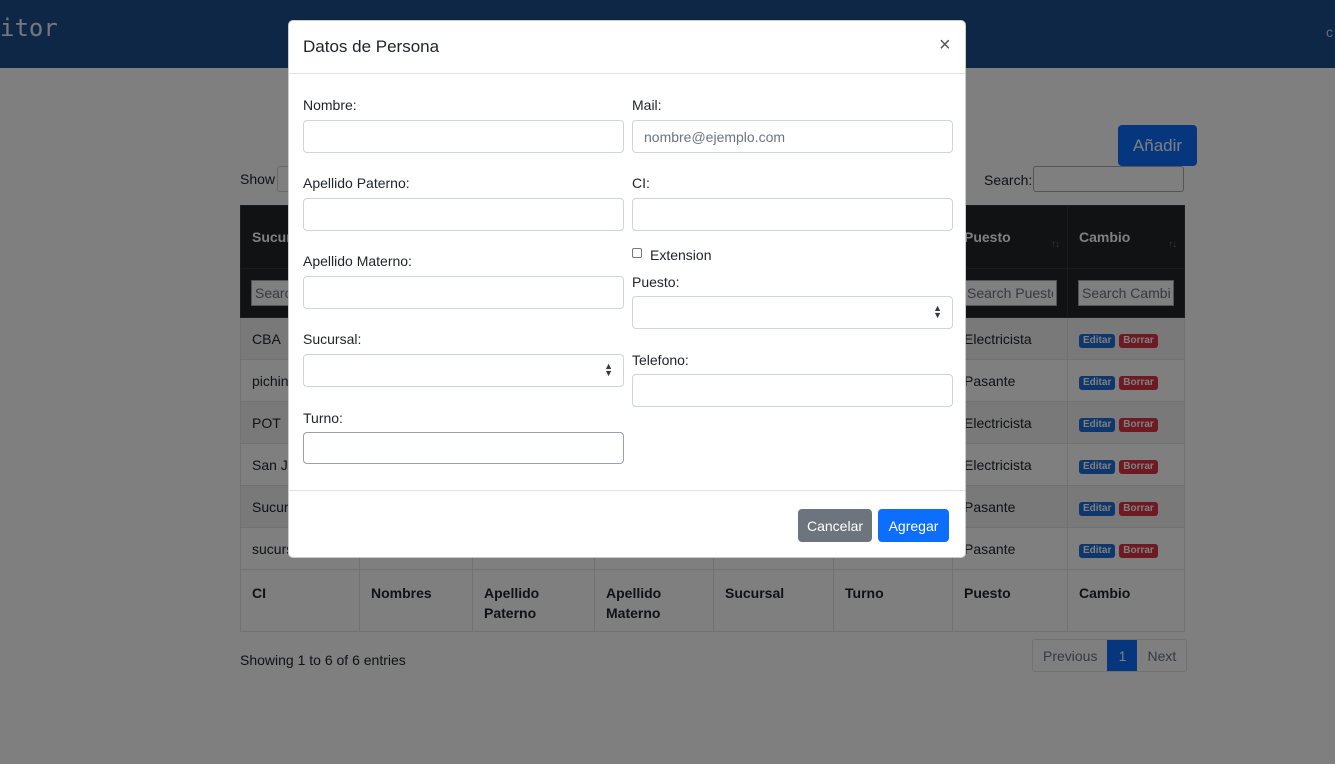  Describe the element at coordinates (463, 370) in the screenshot. I see `sucursal-select: ▲ ▼` at that location.